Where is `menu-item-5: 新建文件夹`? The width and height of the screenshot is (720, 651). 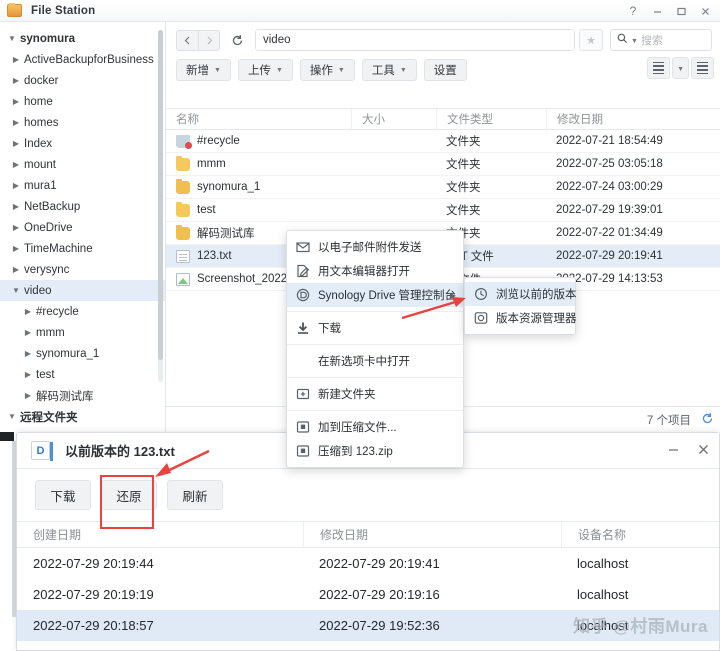 menu-item-5: 新建文件夹 is located at coordinates (375, 394).